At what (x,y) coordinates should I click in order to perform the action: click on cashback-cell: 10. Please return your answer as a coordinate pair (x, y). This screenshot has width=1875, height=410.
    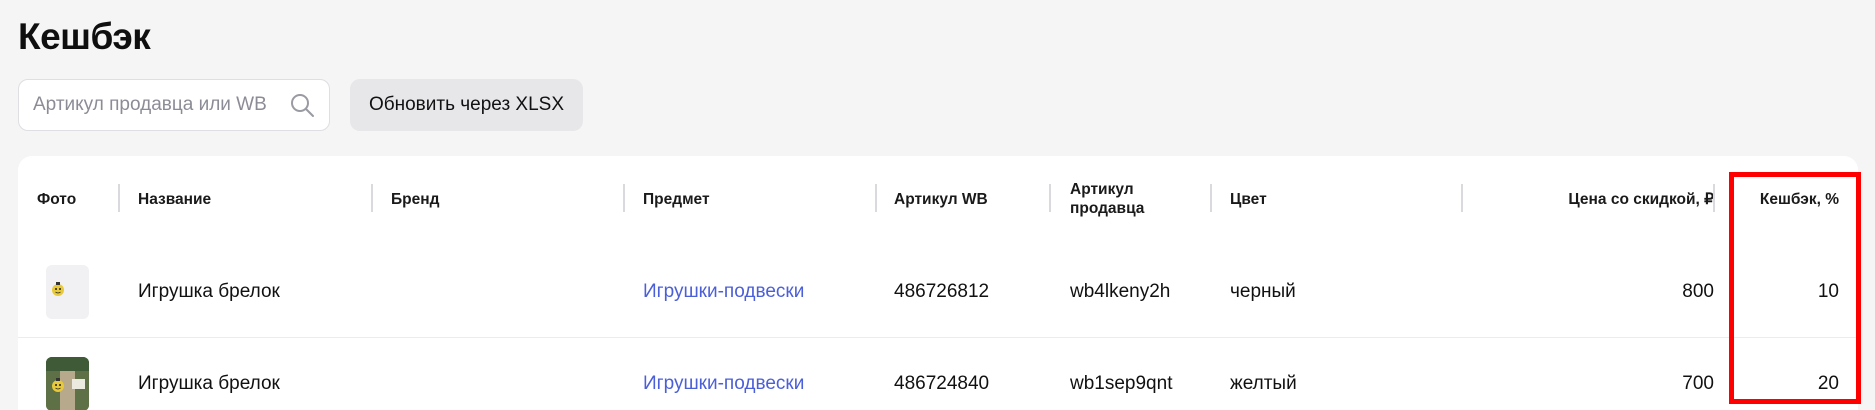
    Looking at the image, I should click on (1786, 292).